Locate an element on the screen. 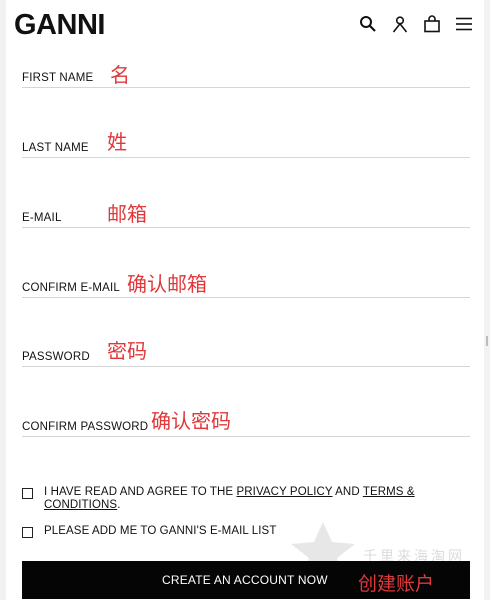 The width and height of the screenshot is (490, 600). password-field: PASSWORD is located at coordinates (246, 356).